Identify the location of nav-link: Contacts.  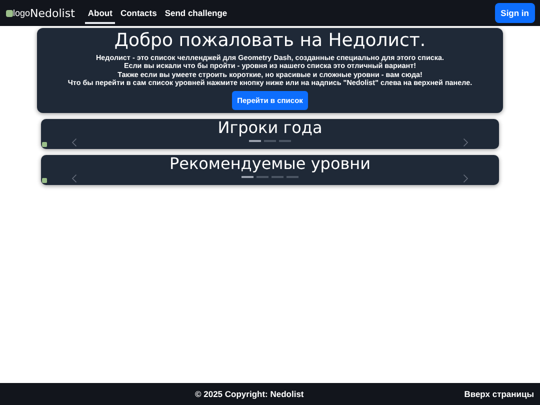
(138, 13).